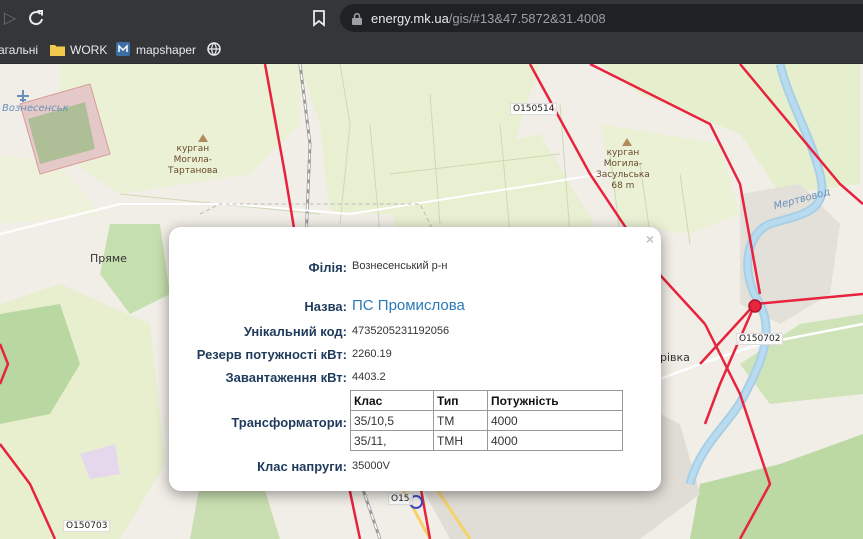 The width and height of the screenshot is (863, 539). I want to click on url-host: energy.mk.ua, so click(410, 18).